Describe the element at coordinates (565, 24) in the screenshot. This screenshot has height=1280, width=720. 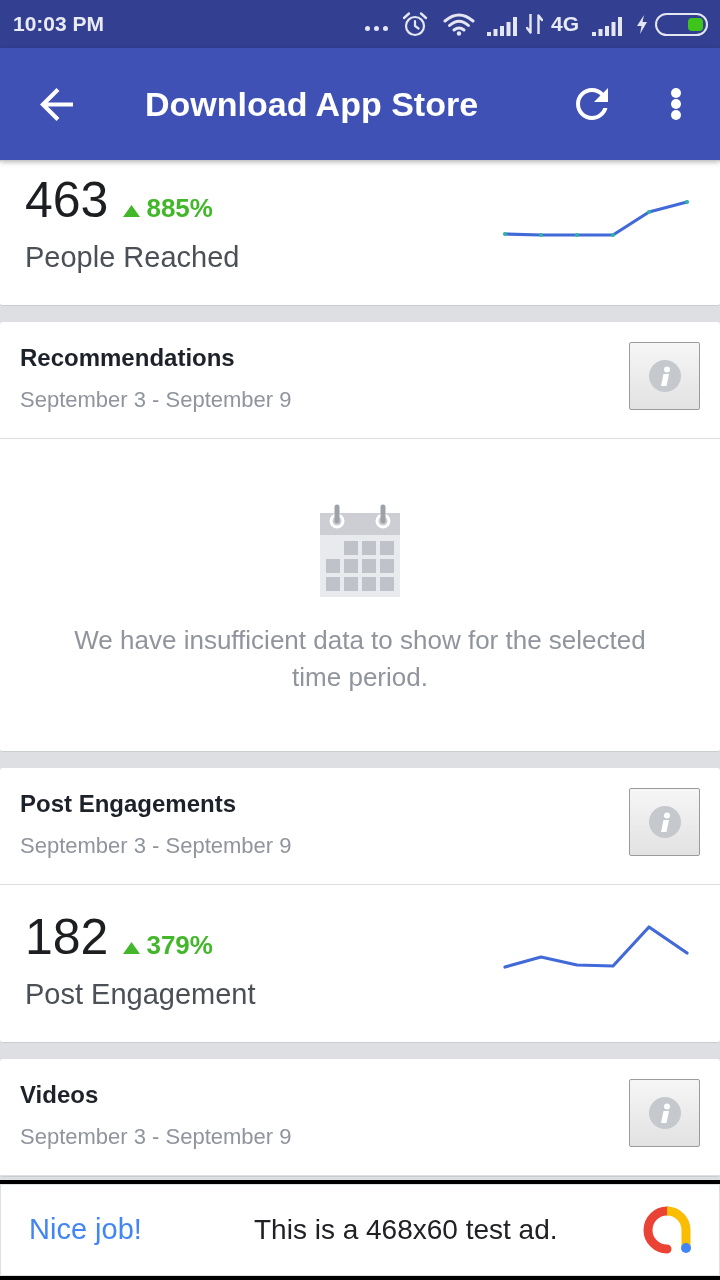
I see `network-type: 4G` at that location.